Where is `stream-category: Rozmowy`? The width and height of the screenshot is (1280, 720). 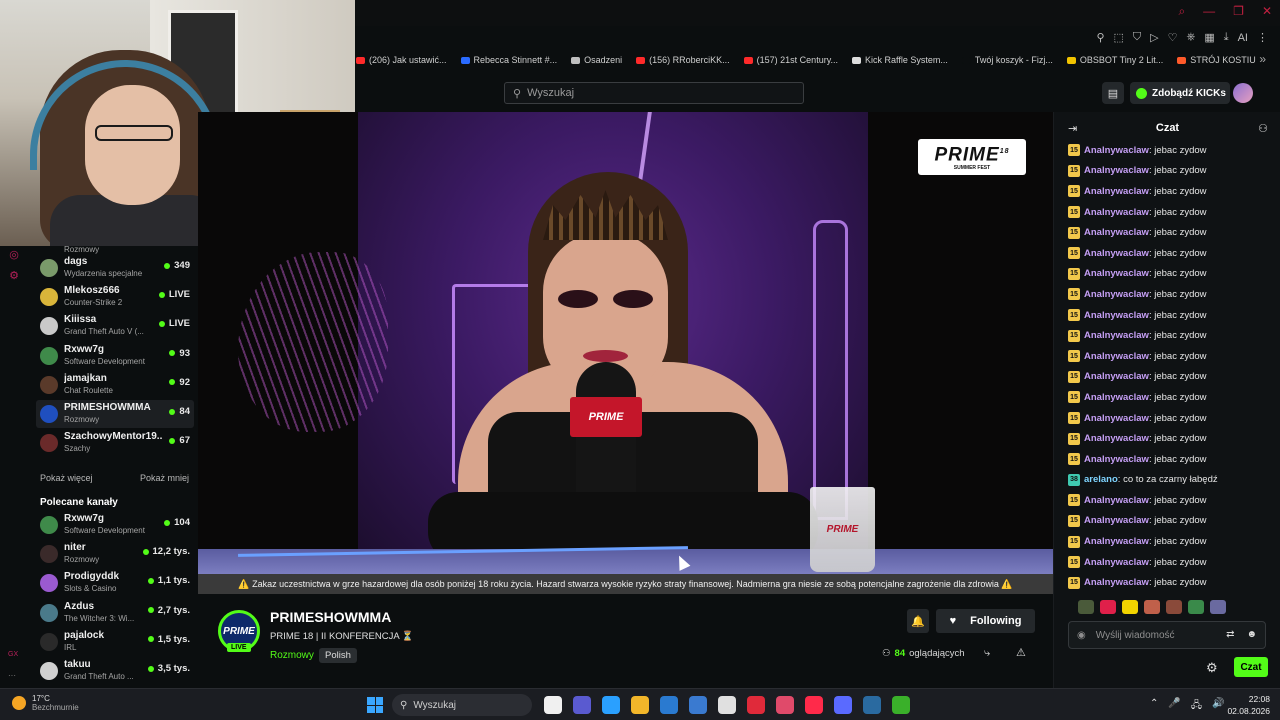
stream-category: Rozmowy is located at coordinates (292, 655).